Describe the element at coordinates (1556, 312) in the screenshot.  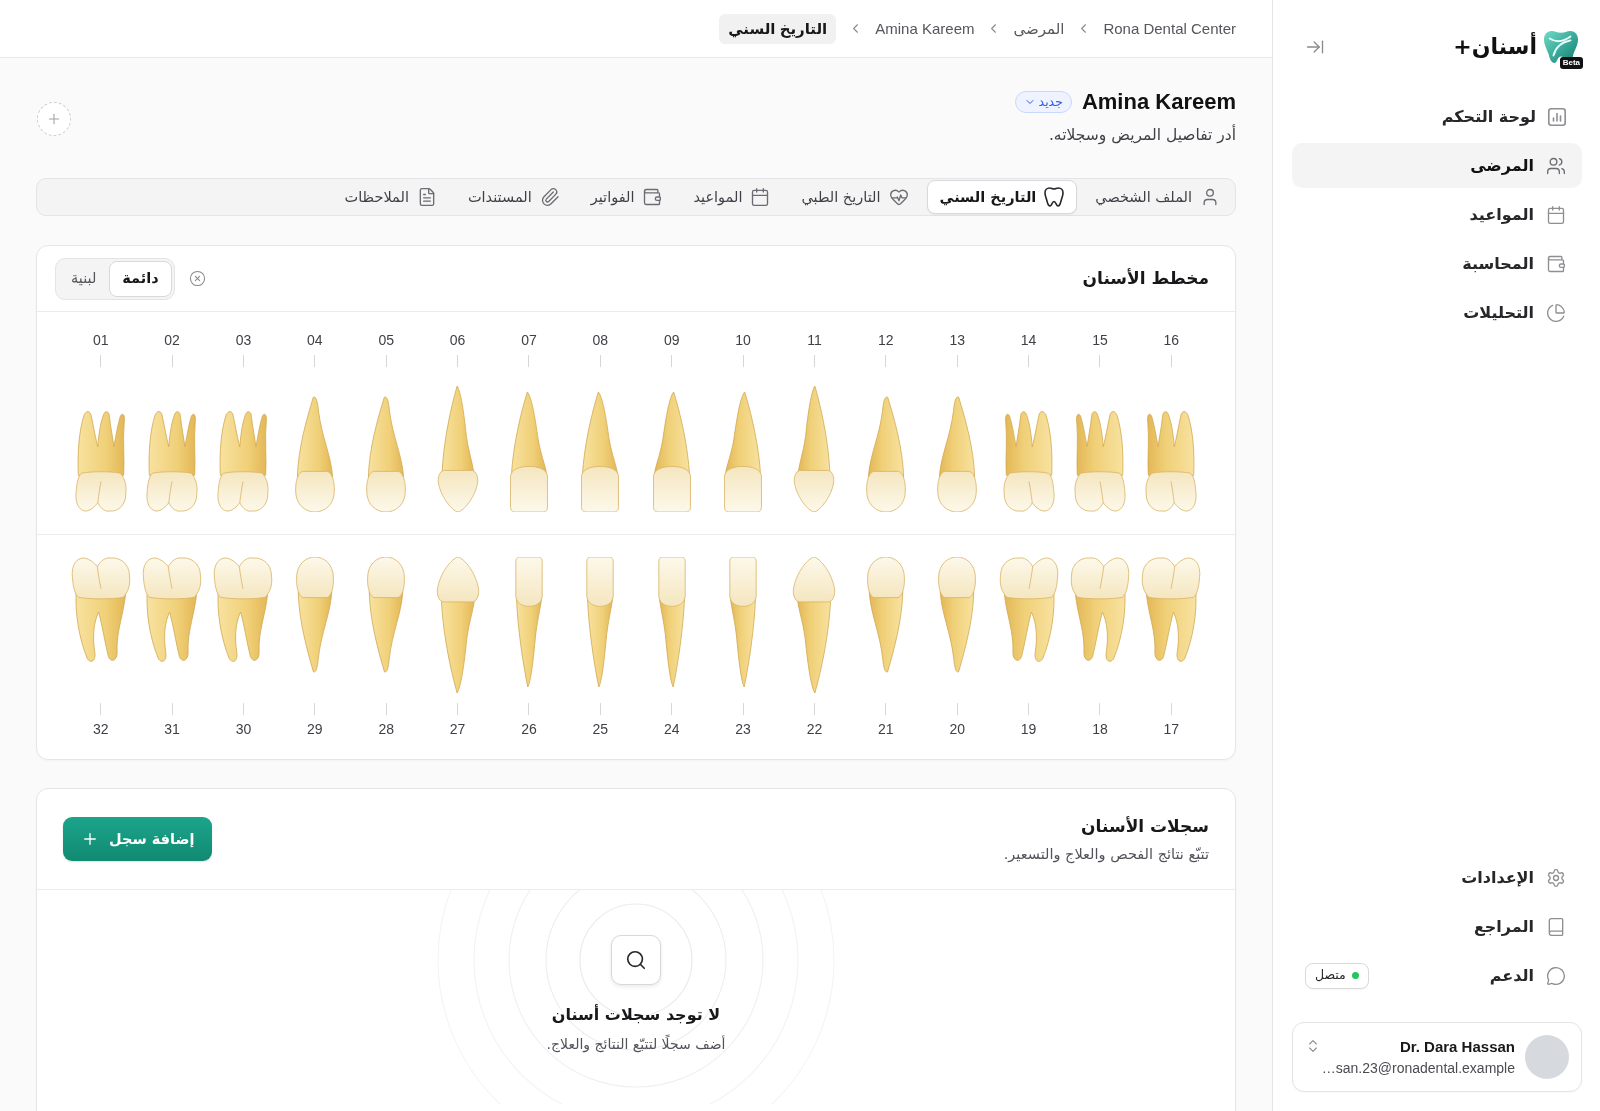
I see `pie-chart-icon` at that location.